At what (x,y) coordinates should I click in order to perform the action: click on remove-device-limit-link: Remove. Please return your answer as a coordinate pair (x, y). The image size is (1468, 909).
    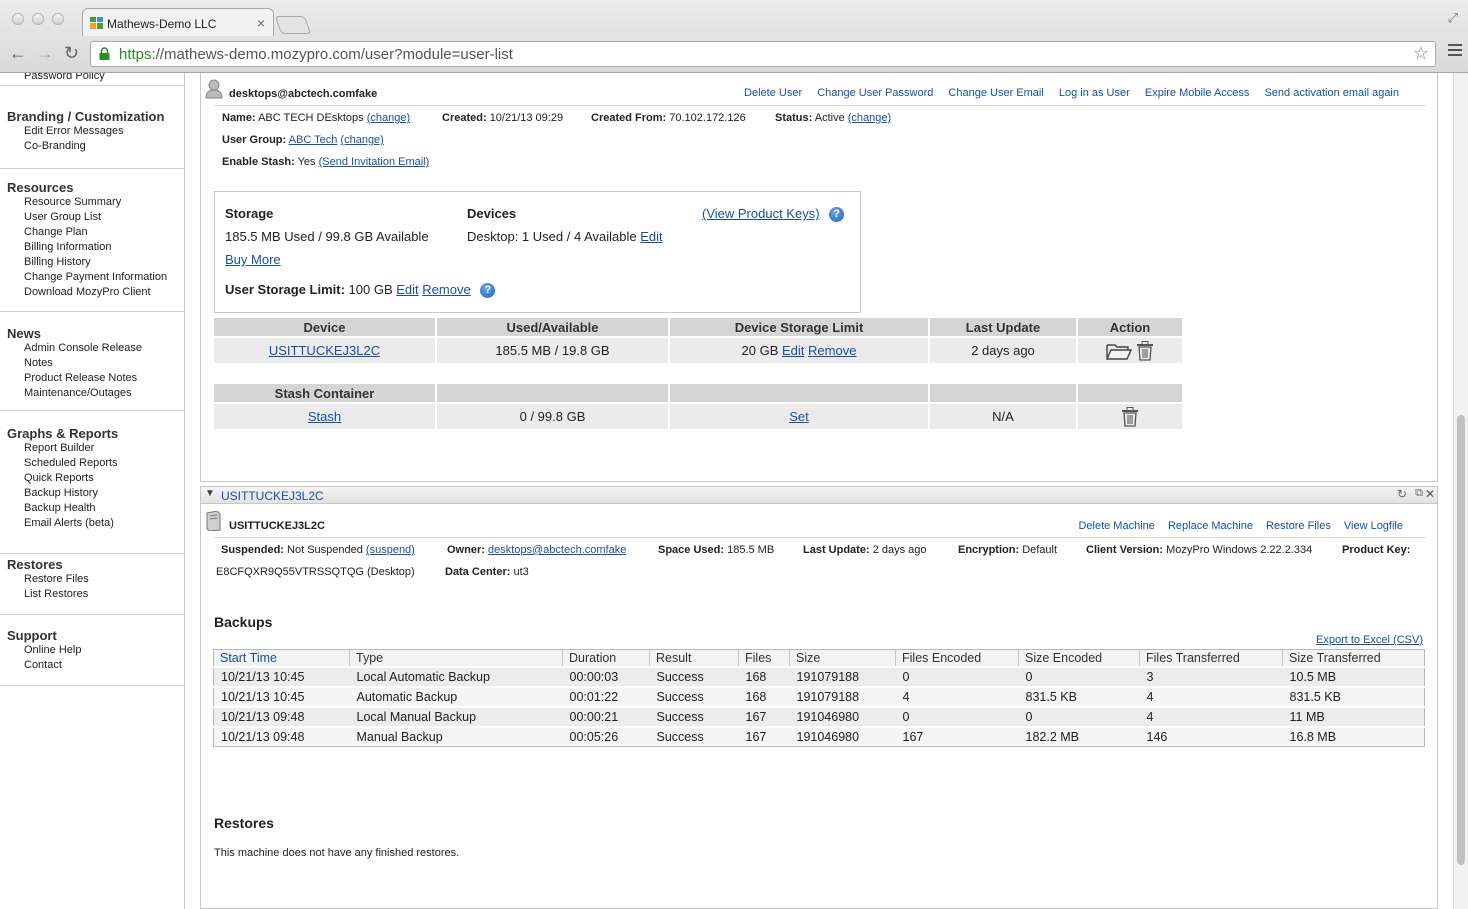
    Looking at the image, I should click on (832, 350).